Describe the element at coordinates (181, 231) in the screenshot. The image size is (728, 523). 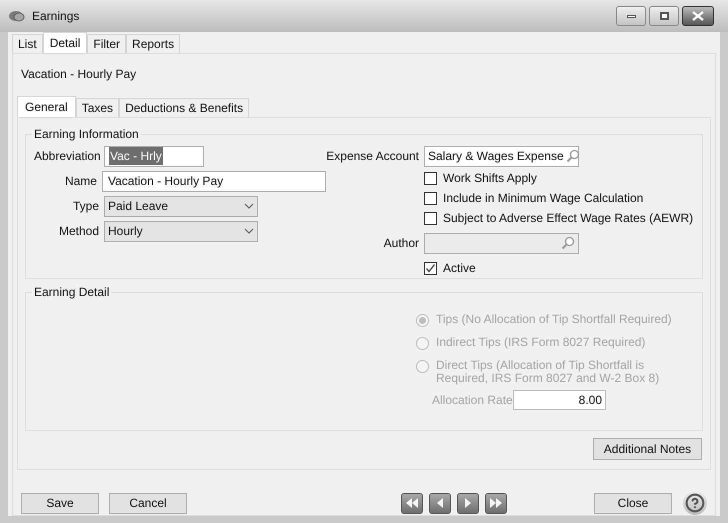
I see `dropdown: Hourly` at that location.